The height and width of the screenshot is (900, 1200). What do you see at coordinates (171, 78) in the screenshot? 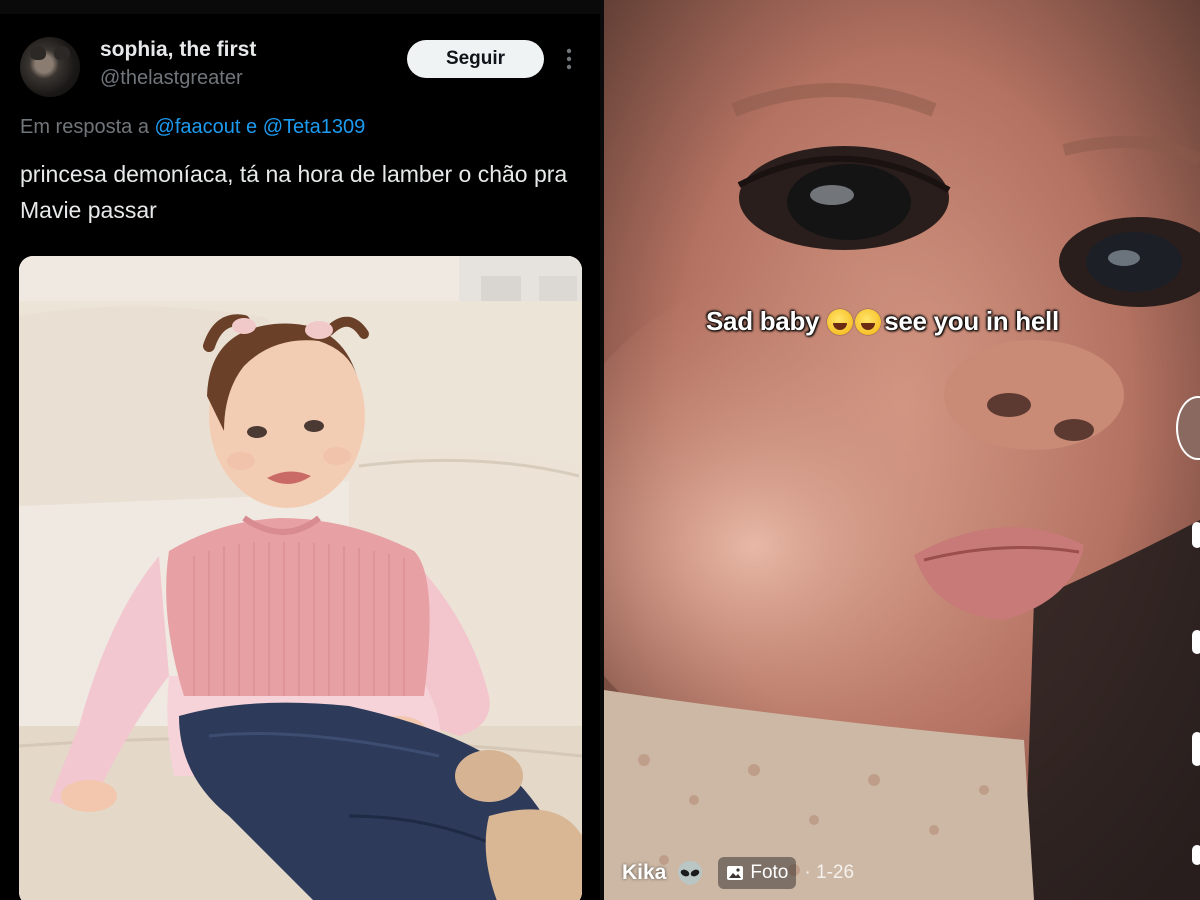
I see `author-handle: @thelastgreater` at bounding box center [171, 78].